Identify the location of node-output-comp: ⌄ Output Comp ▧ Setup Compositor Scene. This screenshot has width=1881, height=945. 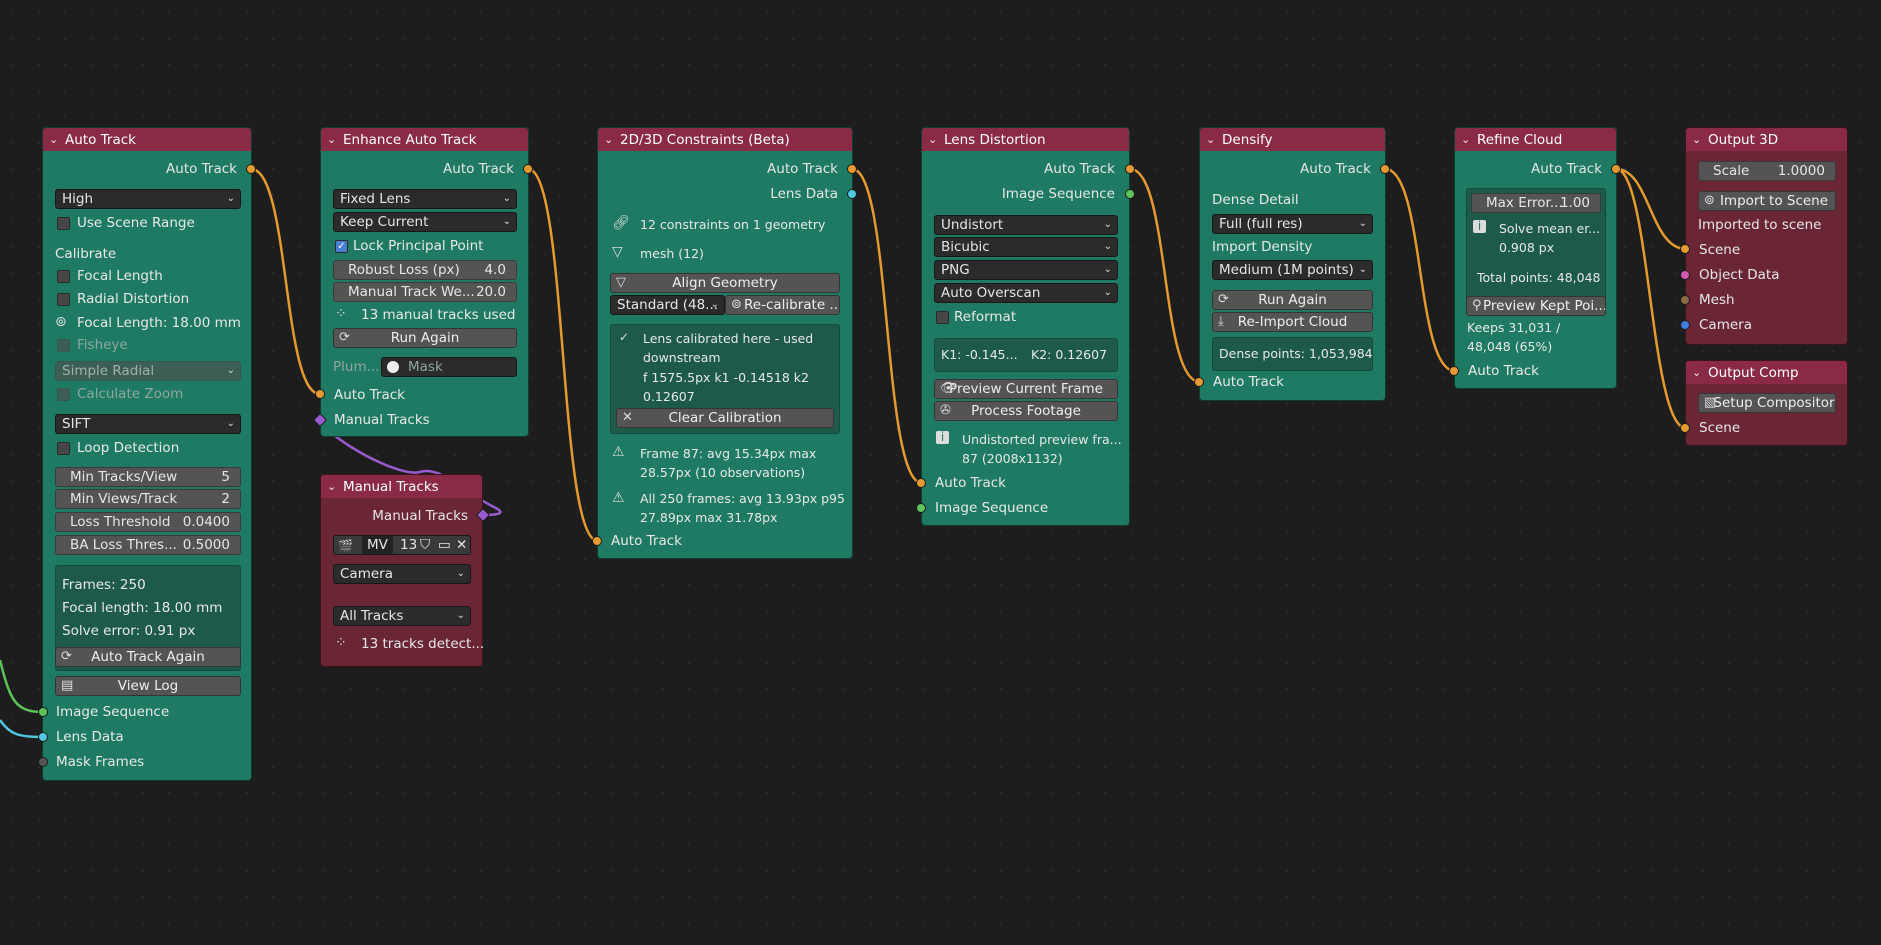
(1766, 403).